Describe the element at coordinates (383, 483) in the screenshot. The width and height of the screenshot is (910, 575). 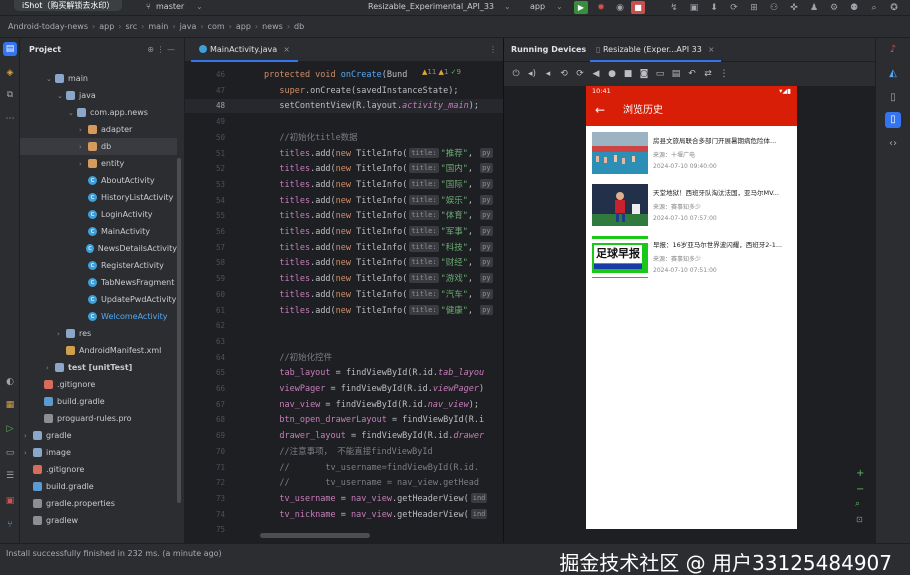
I see `code-line: // tv_username = nav_view.getHead` at that location.